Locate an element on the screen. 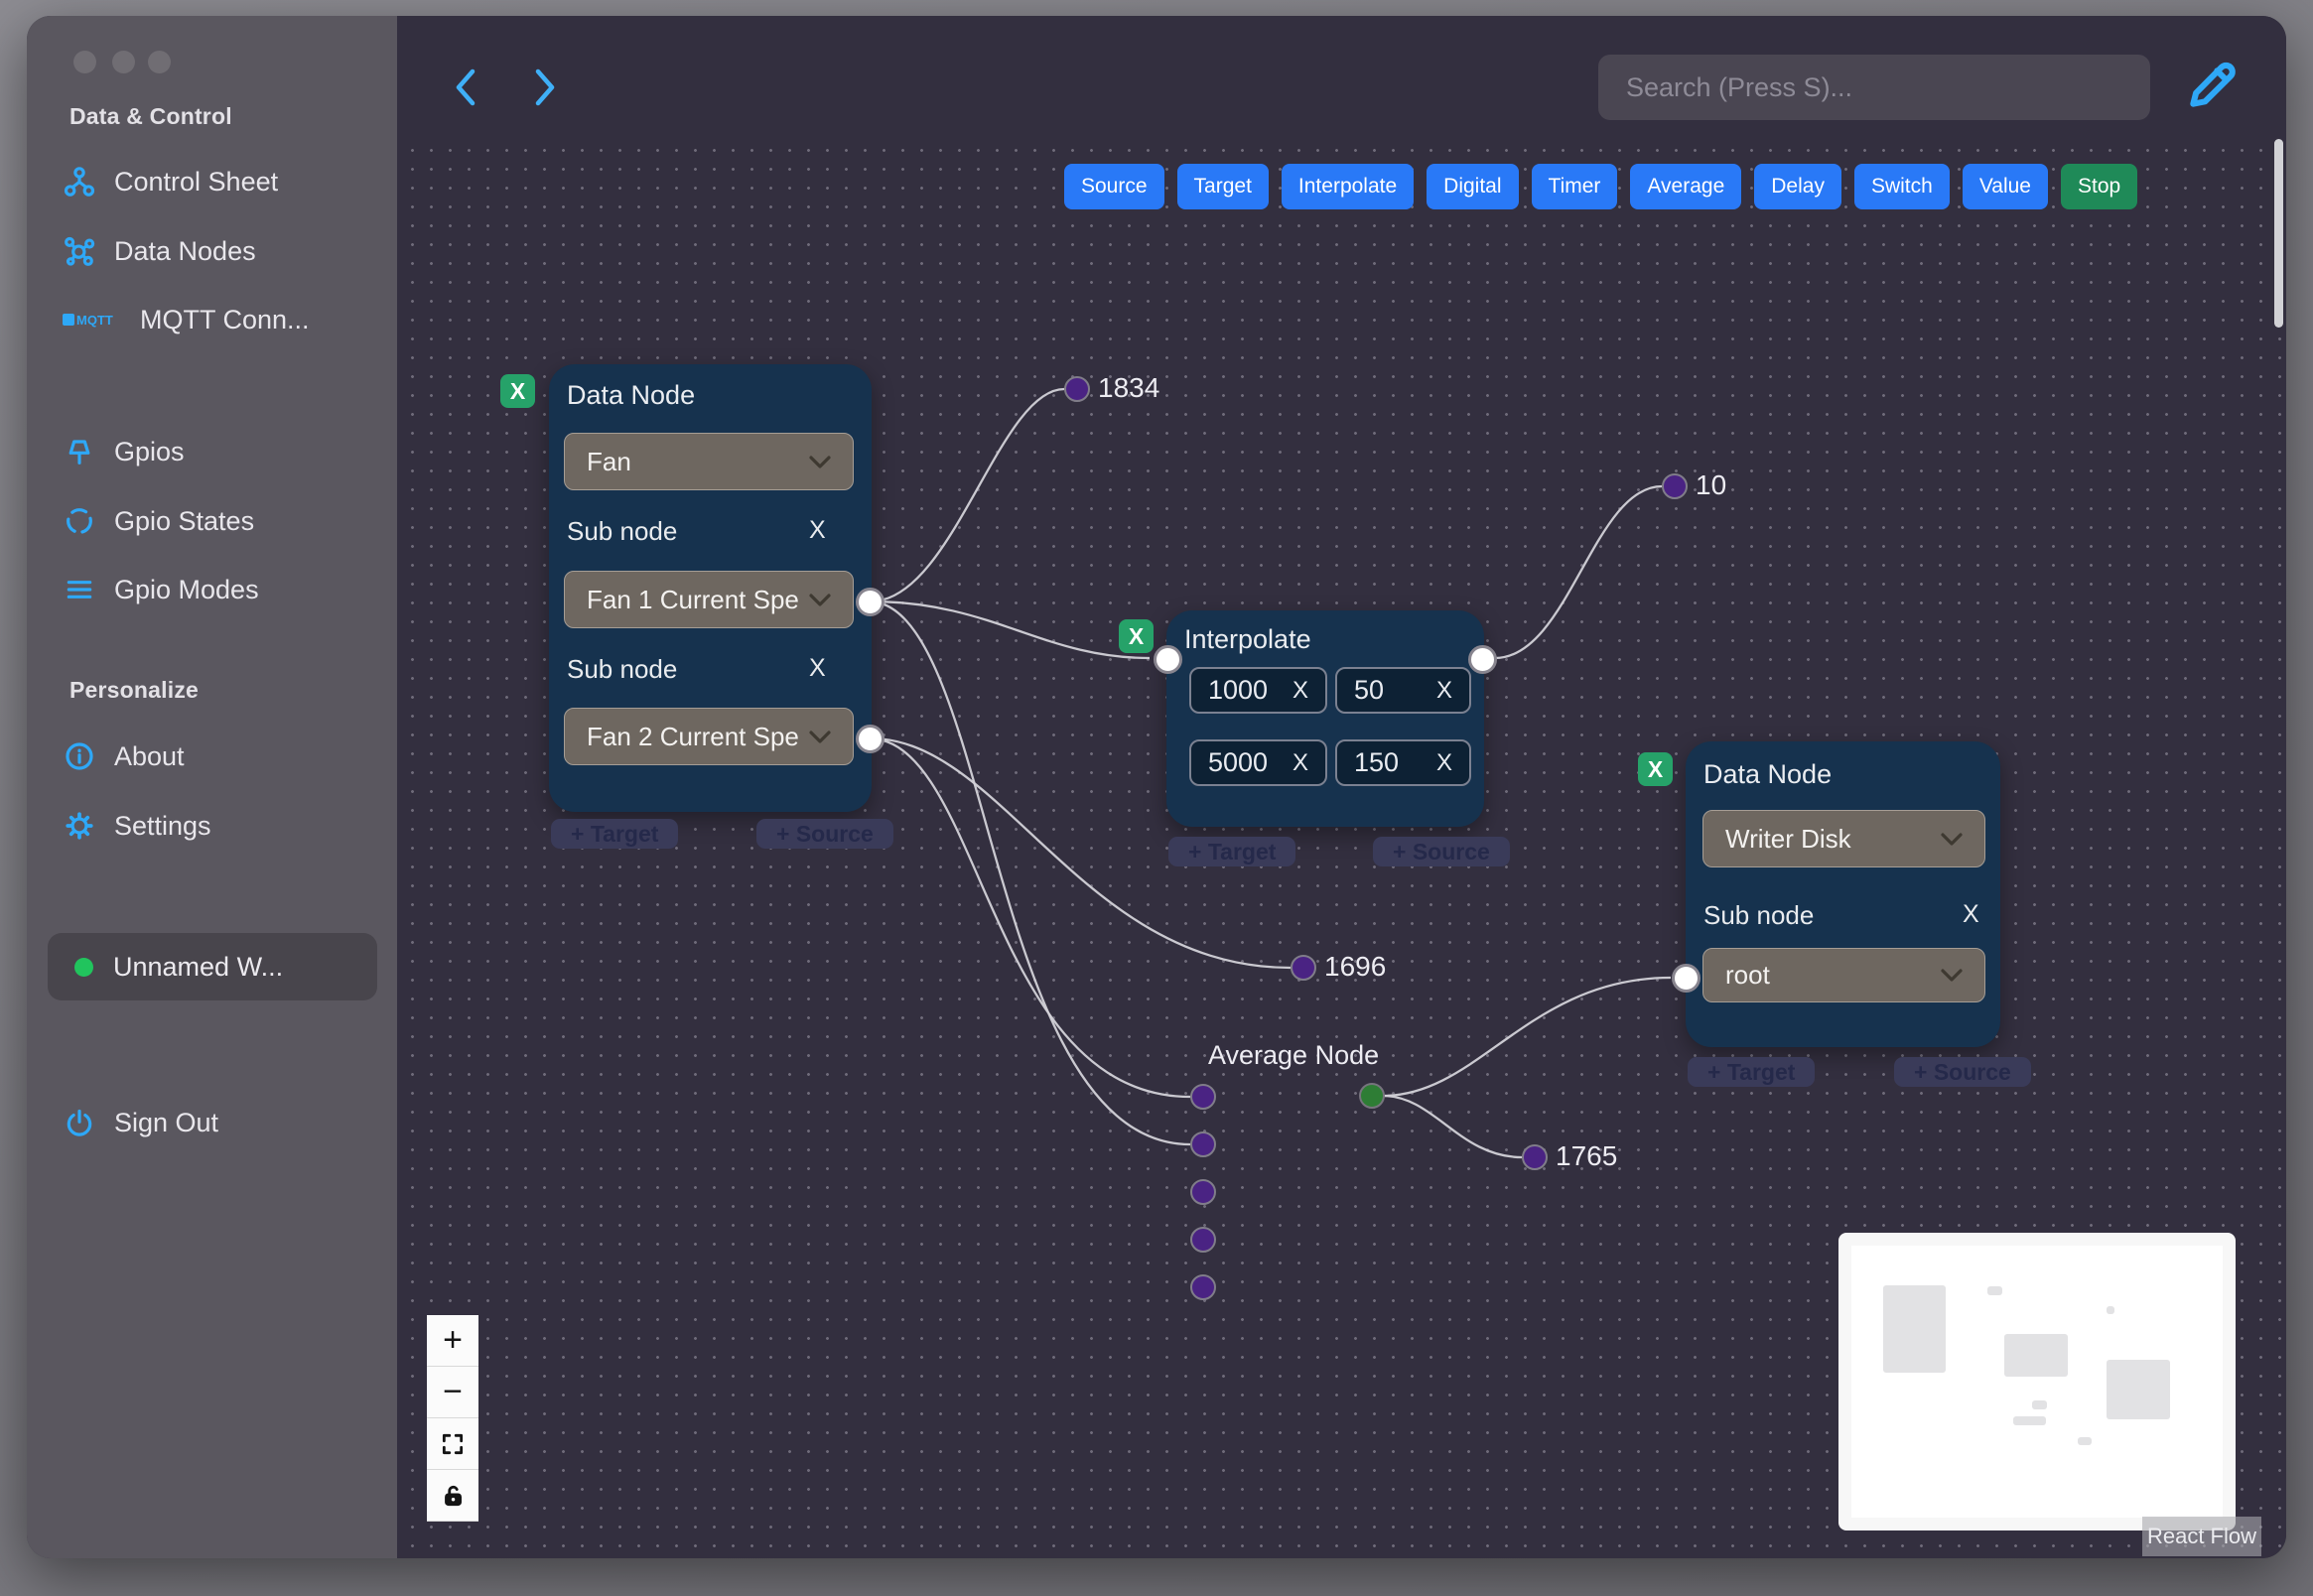  react-flow-attribution: React Flow is located at coordinates (2201, 1536).